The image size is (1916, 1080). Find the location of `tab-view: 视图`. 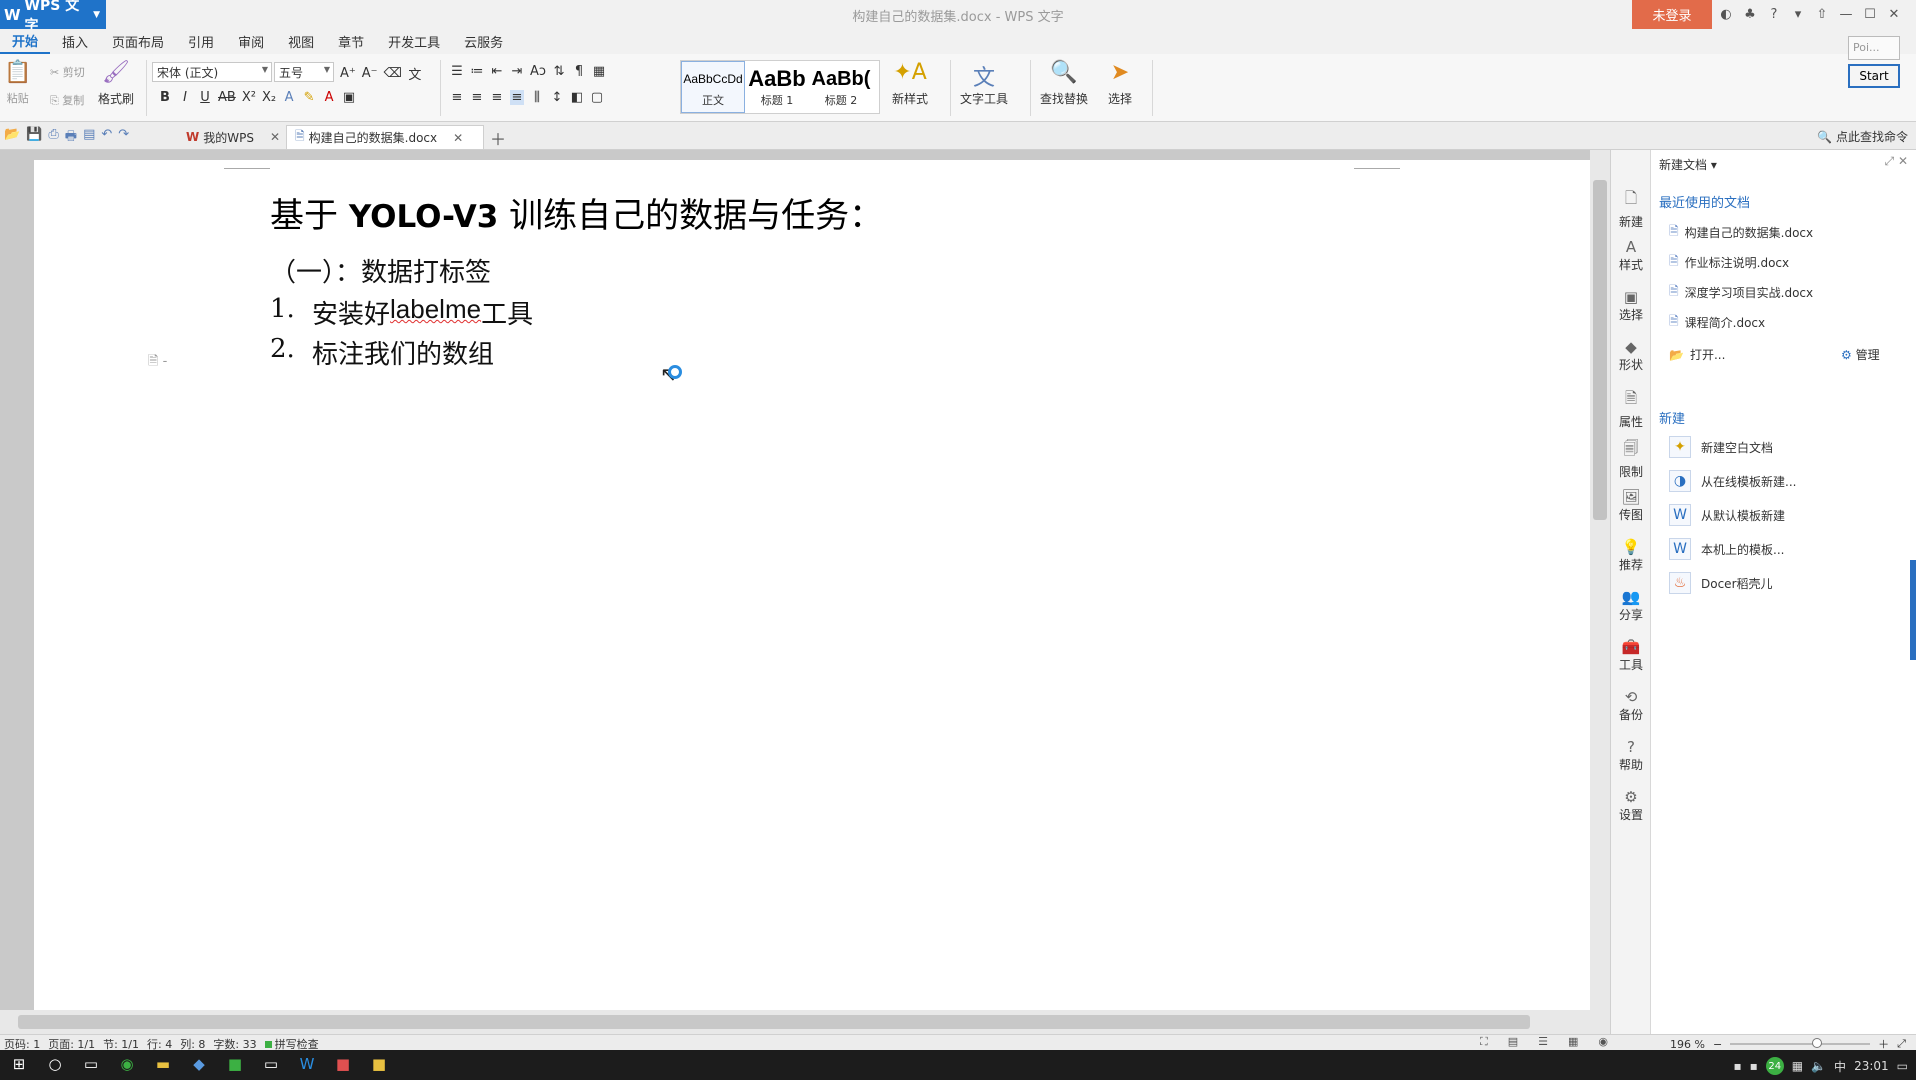

tab-view: 视图 is located at coordinates (301, 41).